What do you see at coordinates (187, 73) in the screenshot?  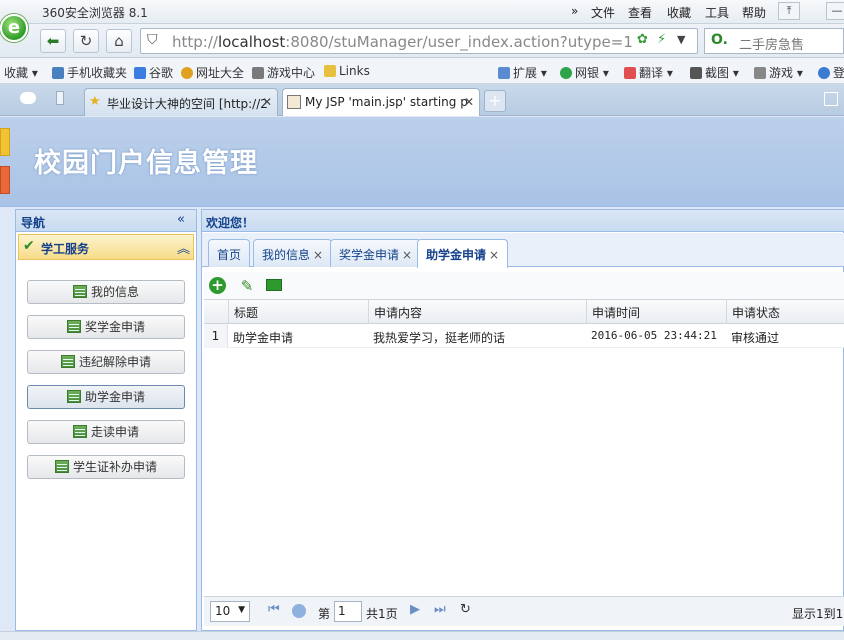 I see `globe-icon` at bounding box center [187, 73].